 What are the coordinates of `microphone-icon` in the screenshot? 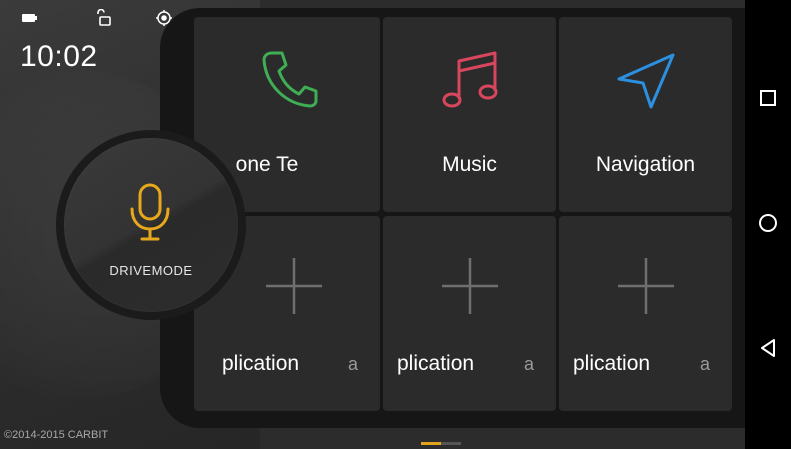 It's located at (150, 214).